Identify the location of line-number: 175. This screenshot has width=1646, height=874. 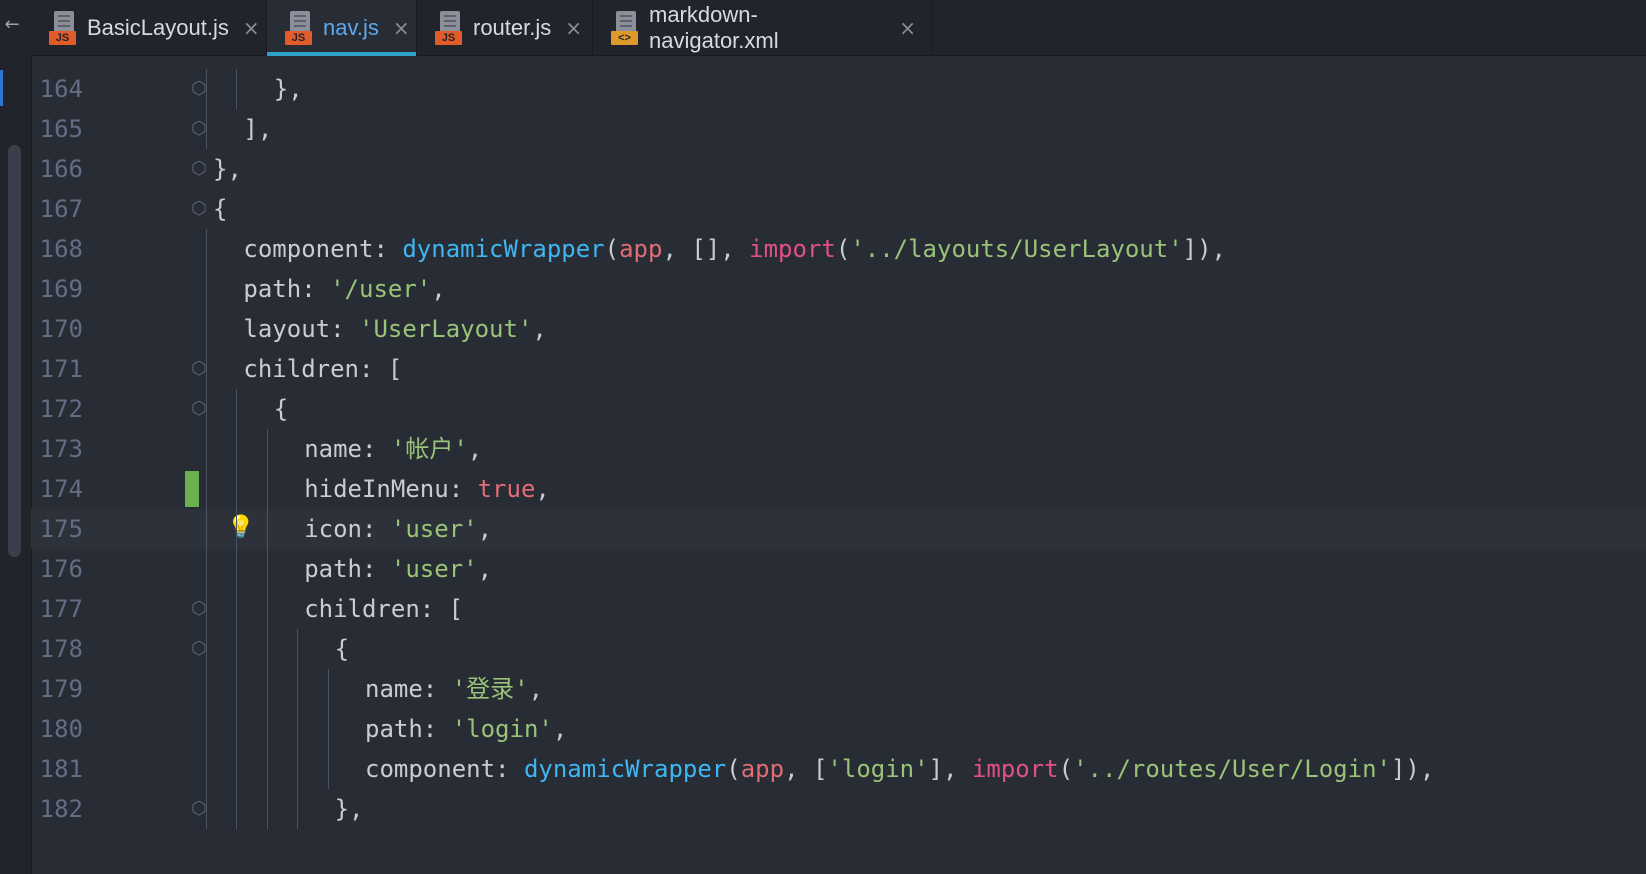
(61, 529).